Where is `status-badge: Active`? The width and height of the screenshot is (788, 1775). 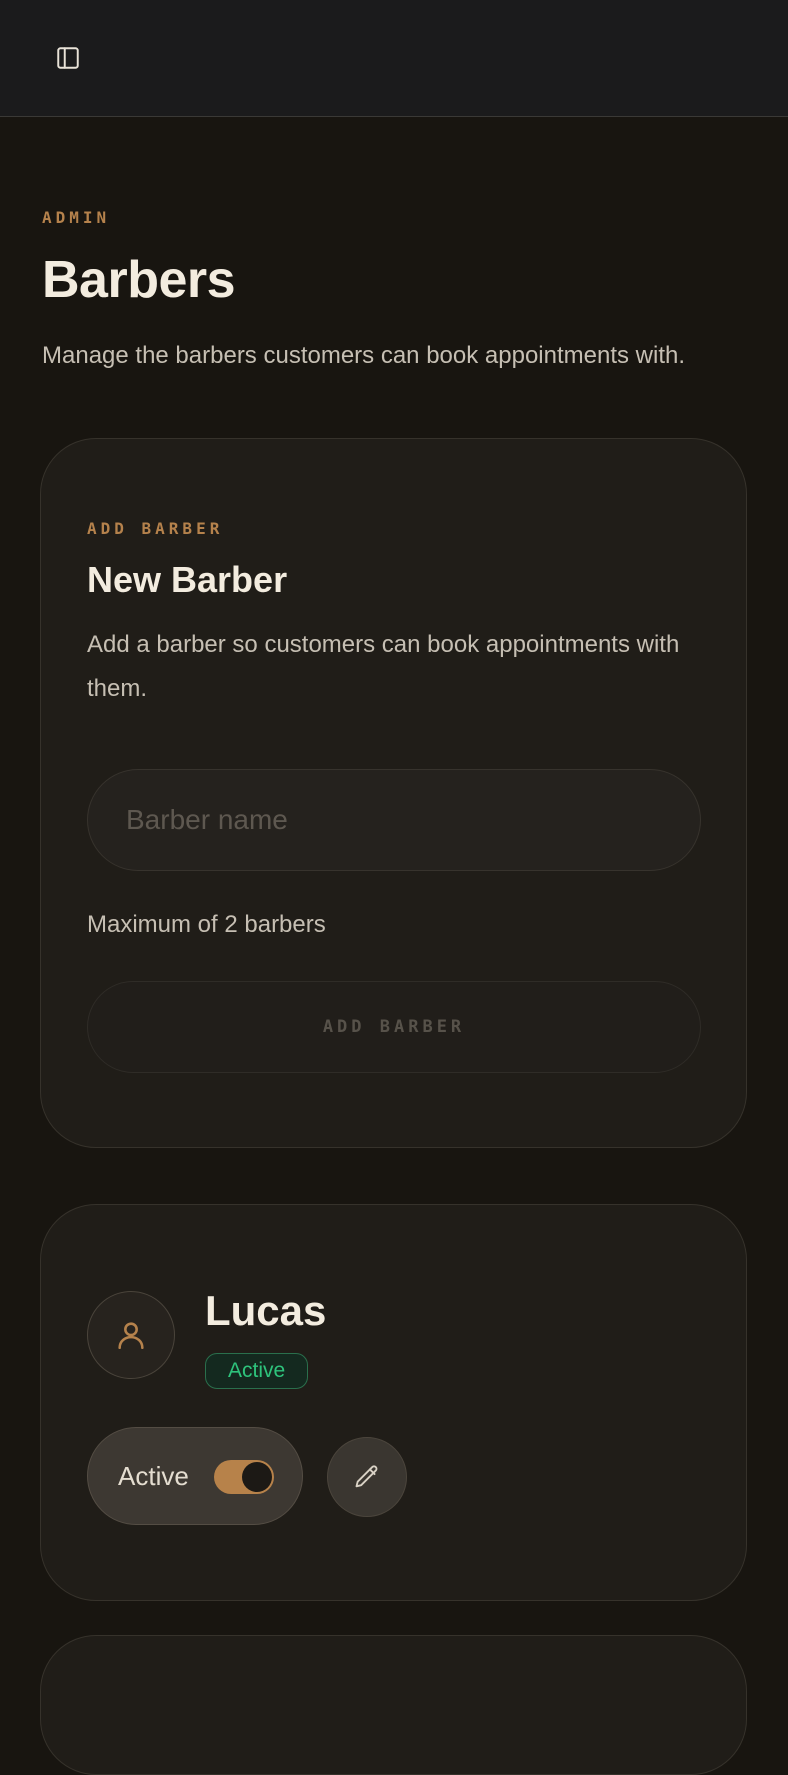
status-badge: Active is located at coordinates (257, 1371).